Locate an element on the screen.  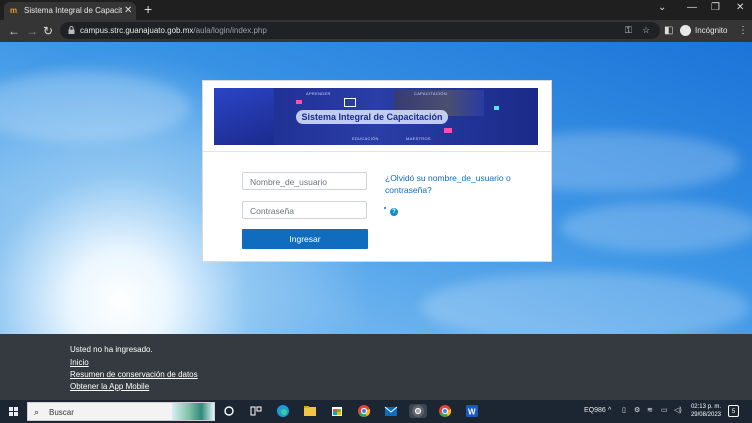
minimize-icon: — is located at coordinates (692, 8).